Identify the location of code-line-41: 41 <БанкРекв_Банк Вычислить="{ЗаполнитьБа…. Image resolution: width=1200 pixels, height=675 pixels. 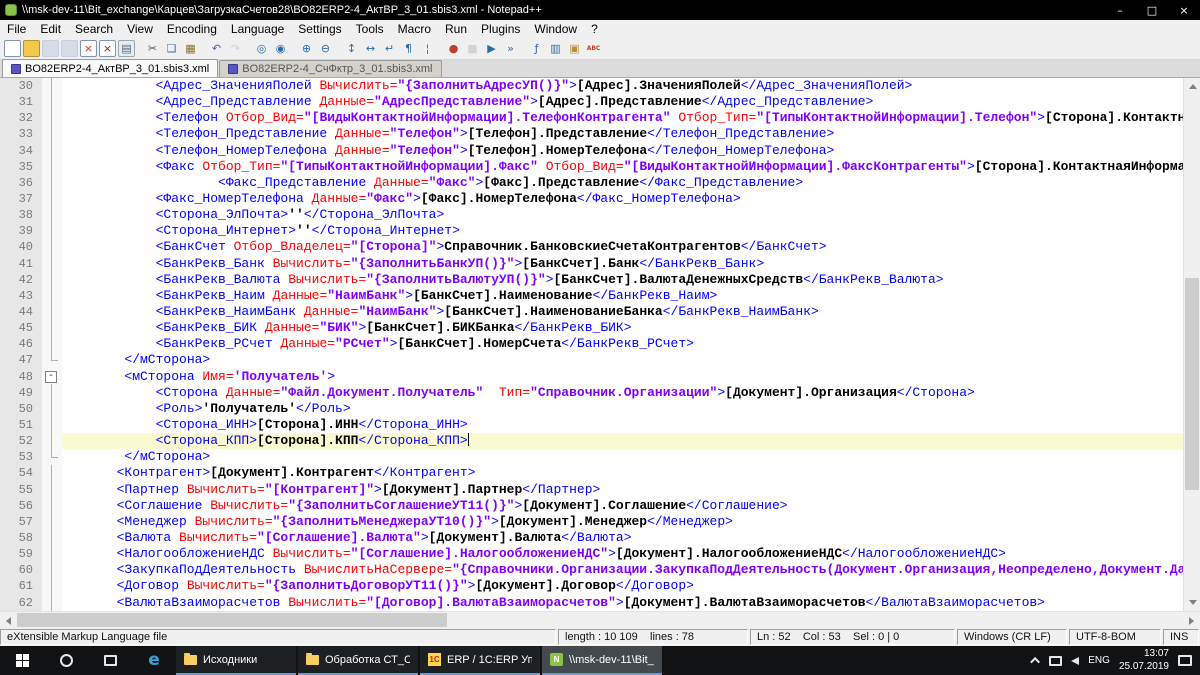
(591, 263).